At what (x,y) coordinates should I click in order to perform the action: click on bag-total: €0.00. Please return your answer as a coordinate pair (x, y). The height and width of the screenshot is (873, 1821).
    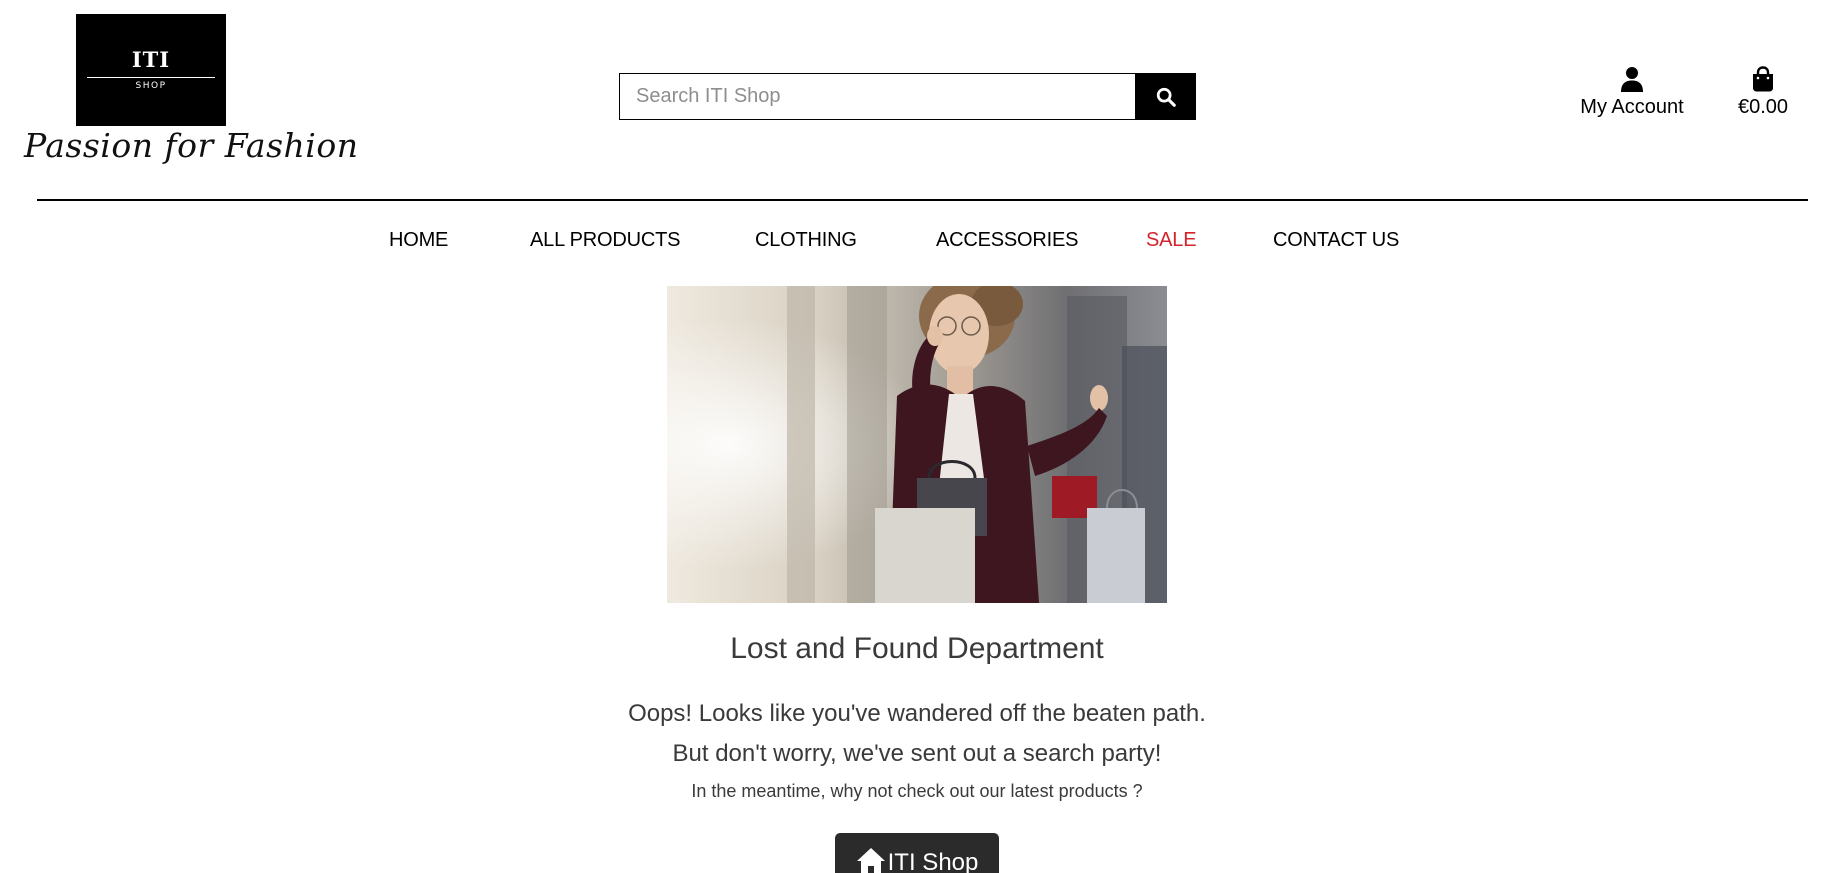
    Looking at the image, I should click on (1763, 107).